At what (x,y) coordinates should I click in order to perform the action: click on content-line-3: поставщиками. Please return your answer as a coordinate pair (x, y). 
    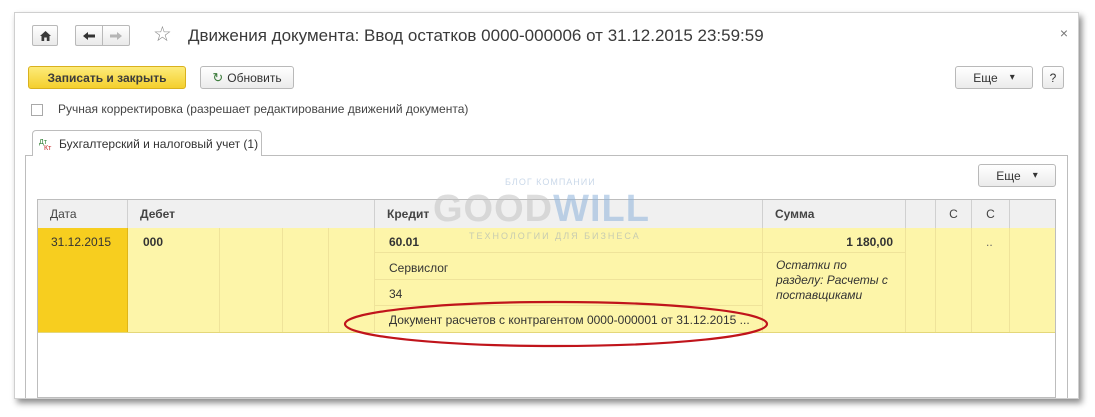
    Looking at the image, I should click on (819, 295).